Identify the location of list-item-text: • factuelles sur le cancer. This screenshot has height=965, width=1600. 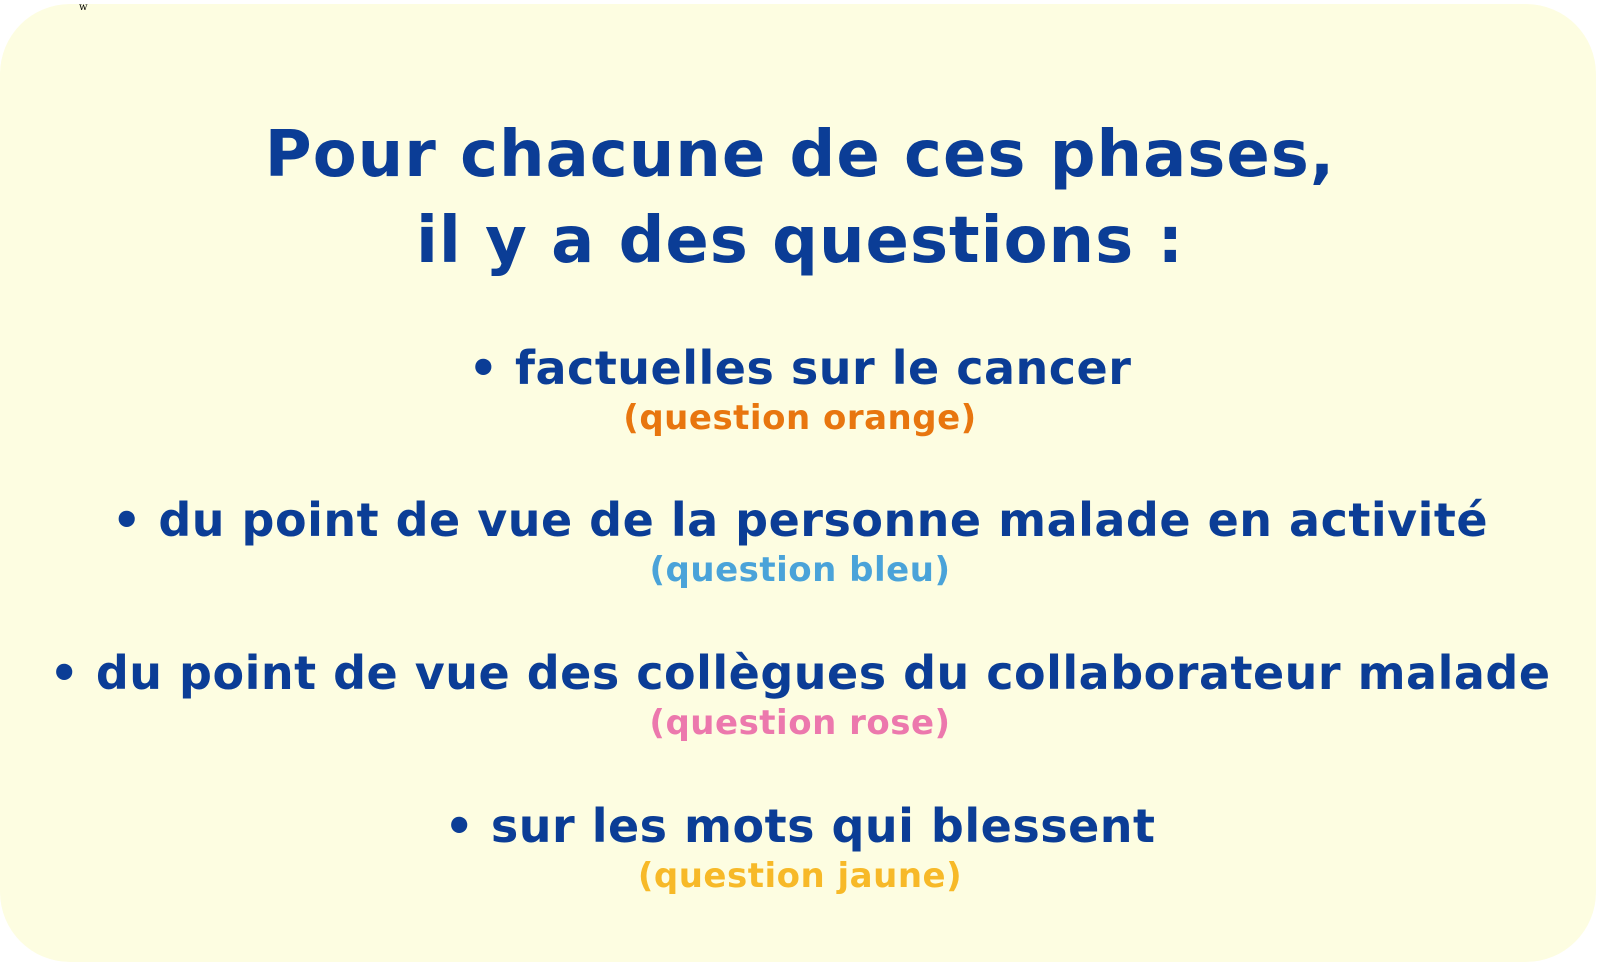
(800, 368).